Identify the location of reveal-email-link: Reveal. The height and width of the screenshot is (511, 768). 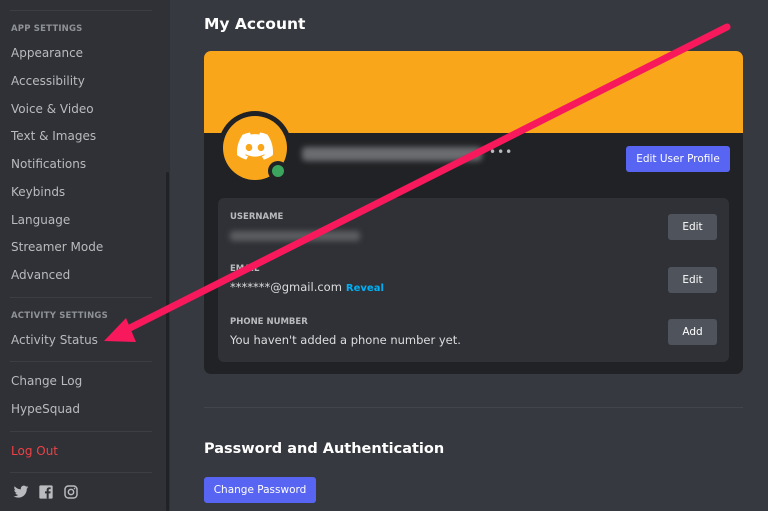
(365, 288).